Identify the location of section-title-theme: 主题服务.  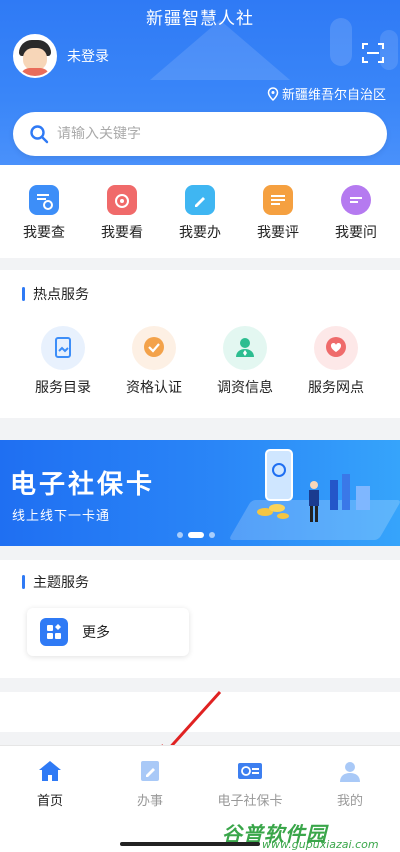
(55, 582).